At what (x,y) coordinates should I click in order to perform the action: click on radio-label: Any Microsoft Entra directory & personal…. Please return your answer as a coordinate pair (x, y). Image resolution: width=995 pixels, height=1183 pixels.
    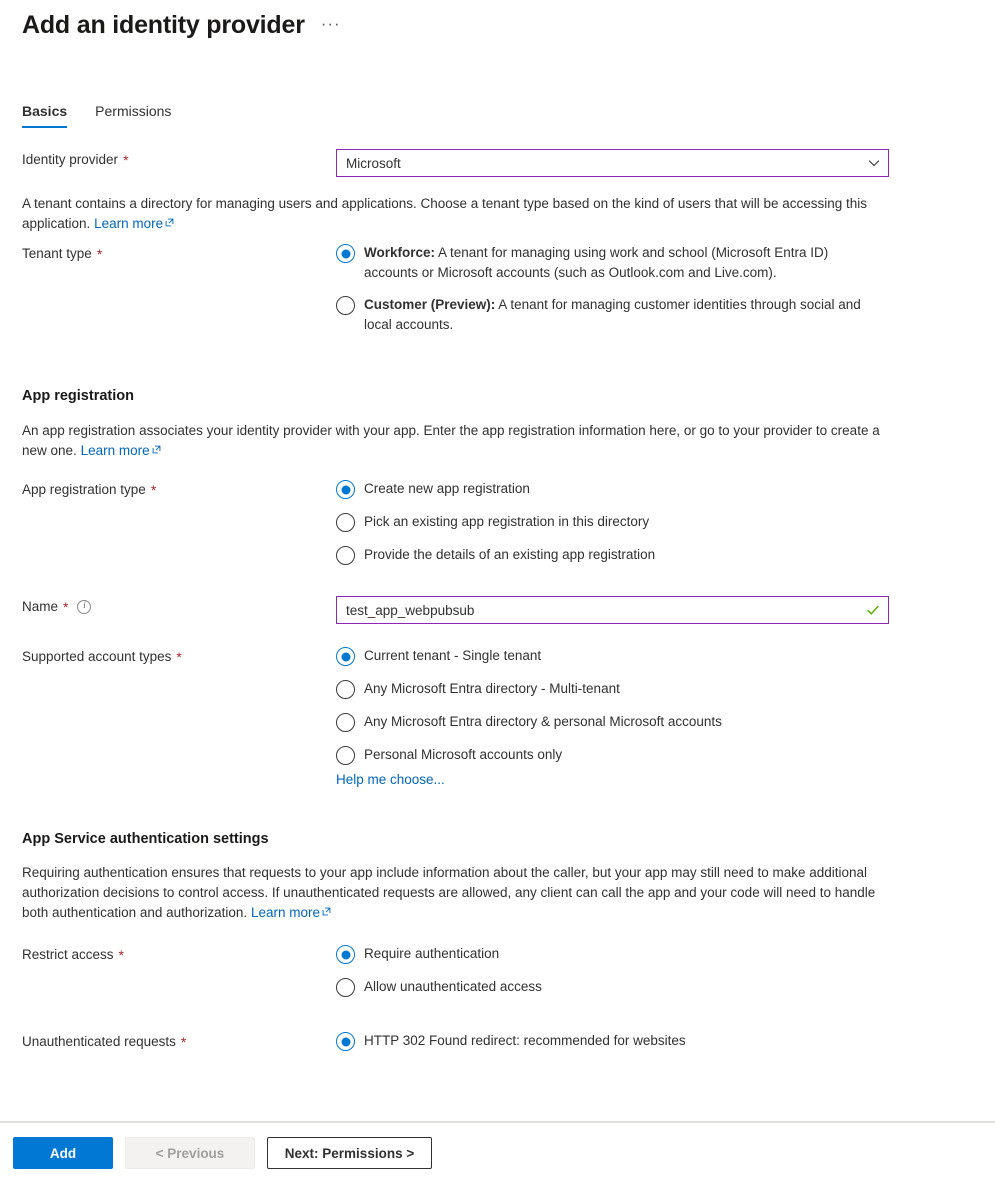
    Looking at the image, I should click on (543, 721).